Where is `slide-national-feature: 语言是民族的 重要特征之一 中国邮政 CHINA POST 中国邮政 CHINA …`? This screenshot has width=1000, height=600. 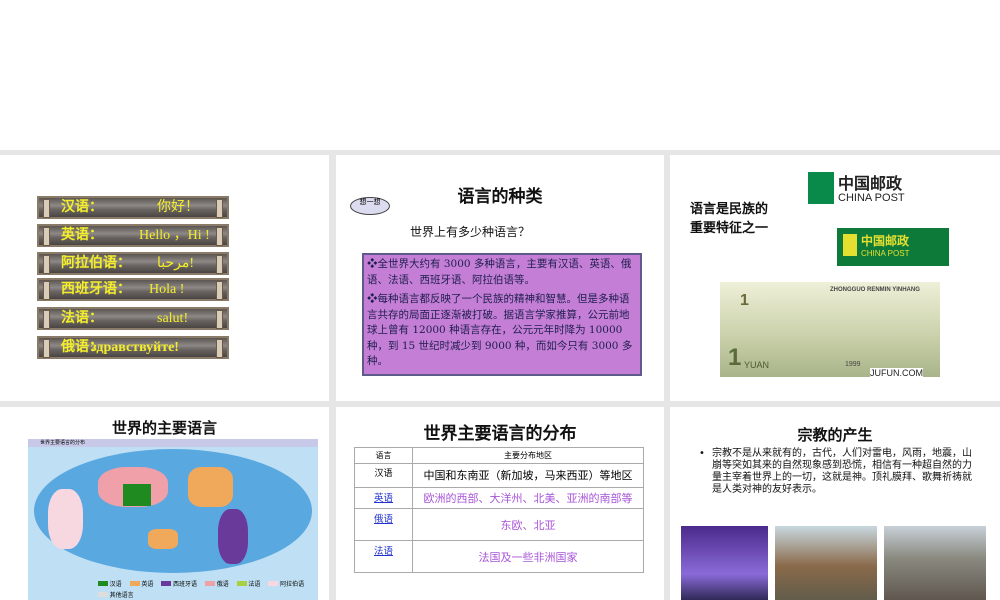 slide-national-feature: 语言是民族的 重要特征之一 中国邮政 CHINA POST 中国邮政 CHINA … is located at coordinates (835, 278).